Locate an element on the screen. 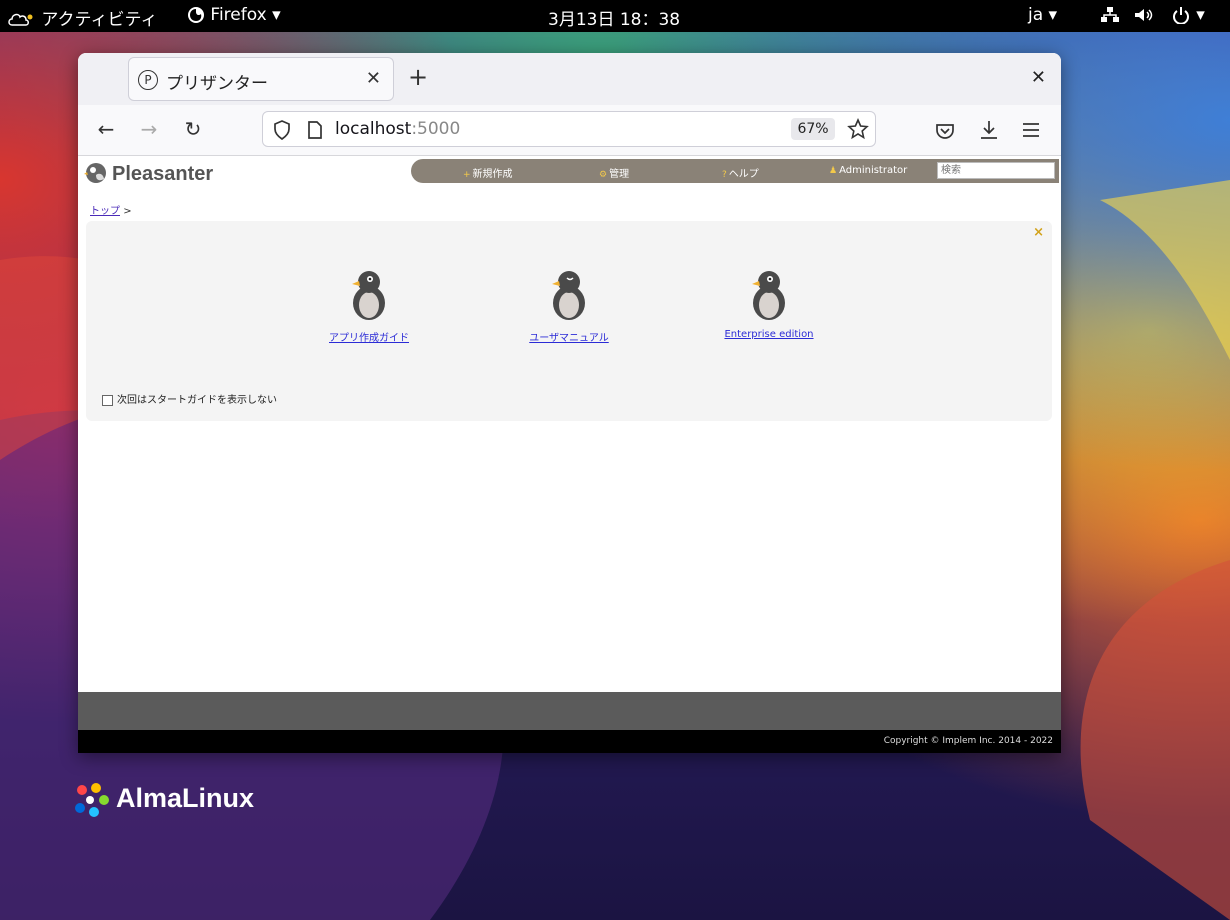 The height and width of the screenshot is (920, 1230). reload-button: ↻ is located at coordinates (193, 130).